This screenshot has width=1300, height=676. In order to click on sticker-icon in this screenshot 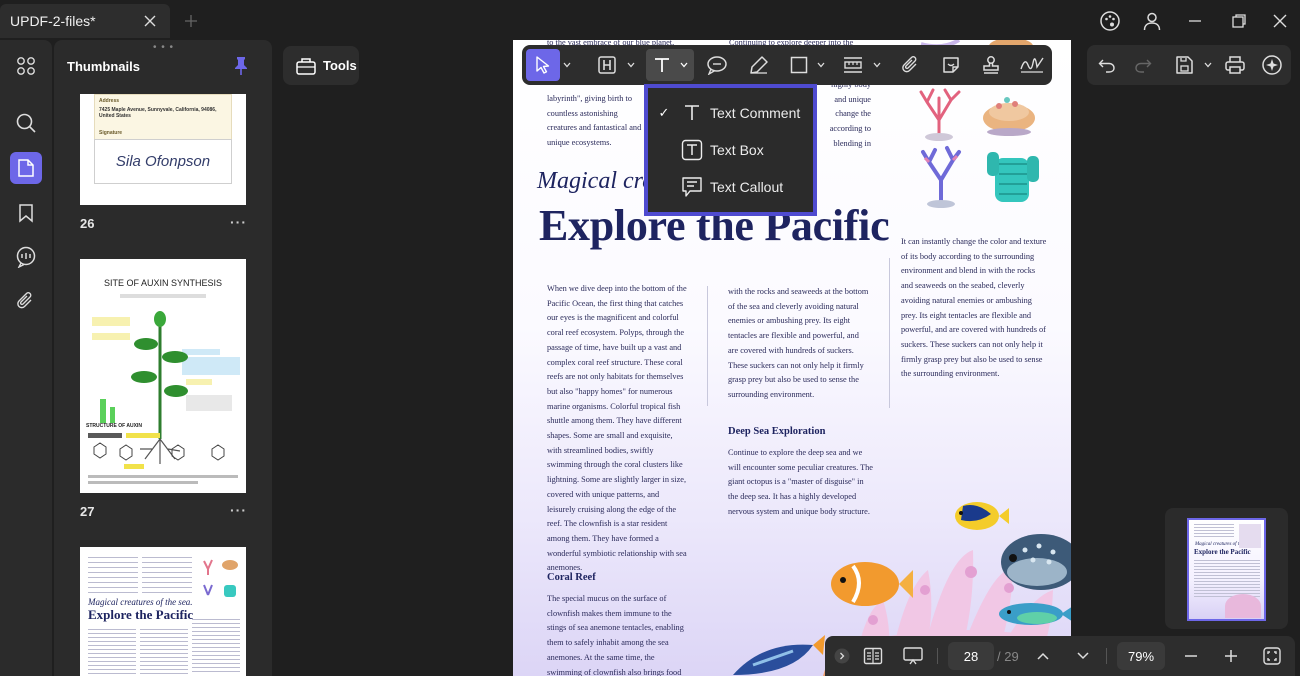, I will do `click(951, 65)`.